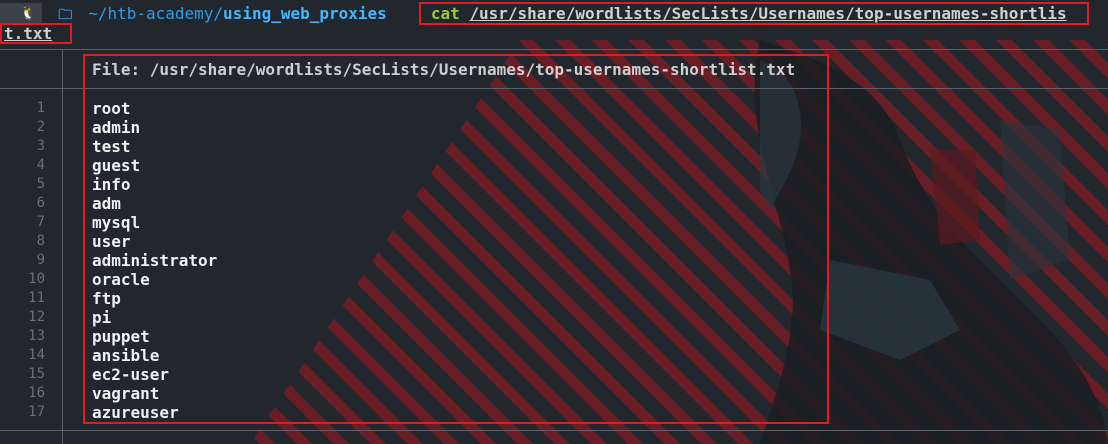 Image resolution: width=1108 pixels, height=444 pixels. What do you see at coordinates (305, 13) in the screenshot?
I see `path-current-dir: using_web_proxies` at bounding box center [305, 13].